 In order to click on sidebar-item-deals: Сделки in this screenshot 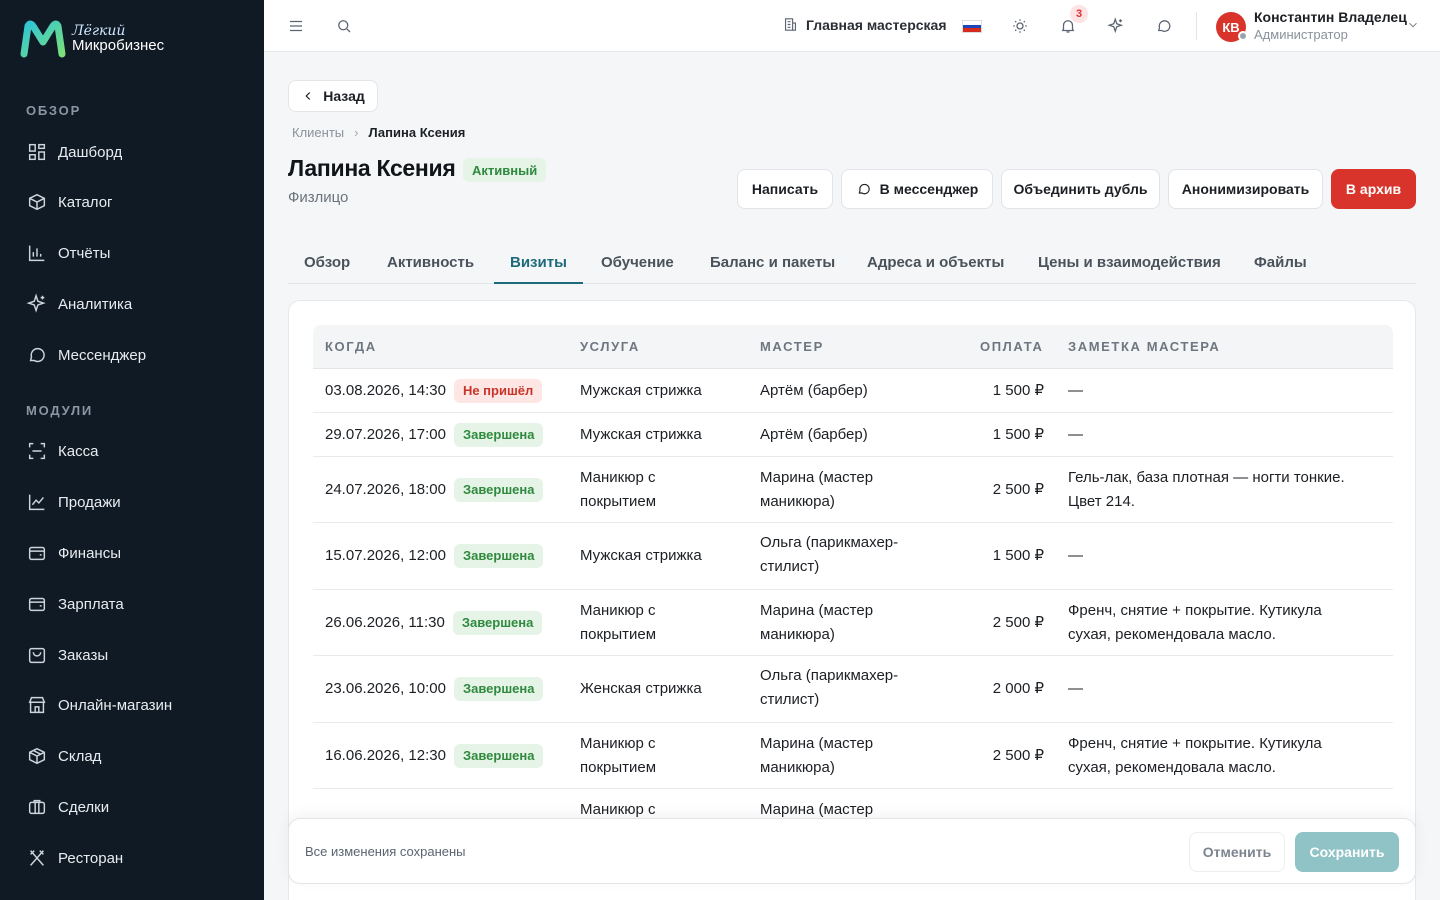, I will do `click(67, 807)`.